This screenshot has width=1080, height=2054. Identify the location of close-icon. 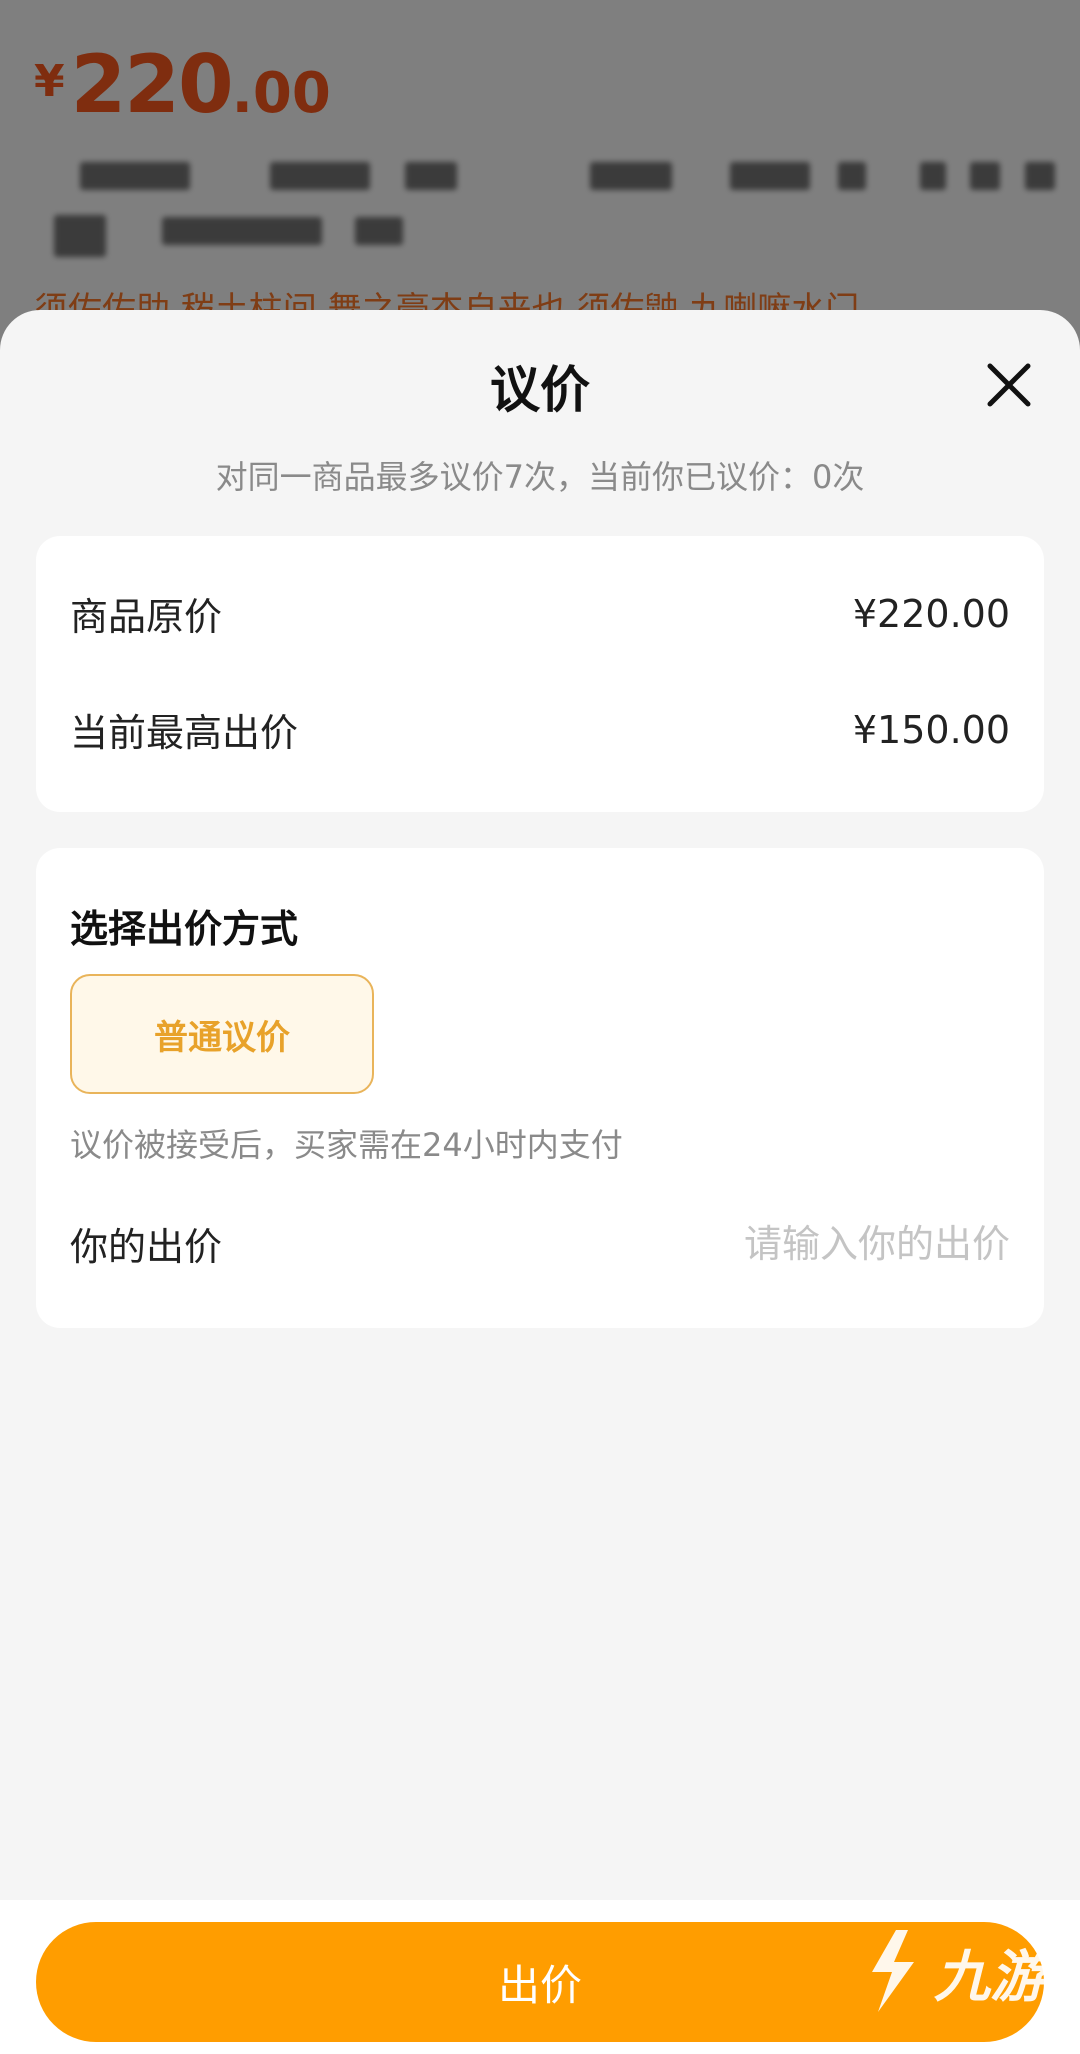
(1009, 385).